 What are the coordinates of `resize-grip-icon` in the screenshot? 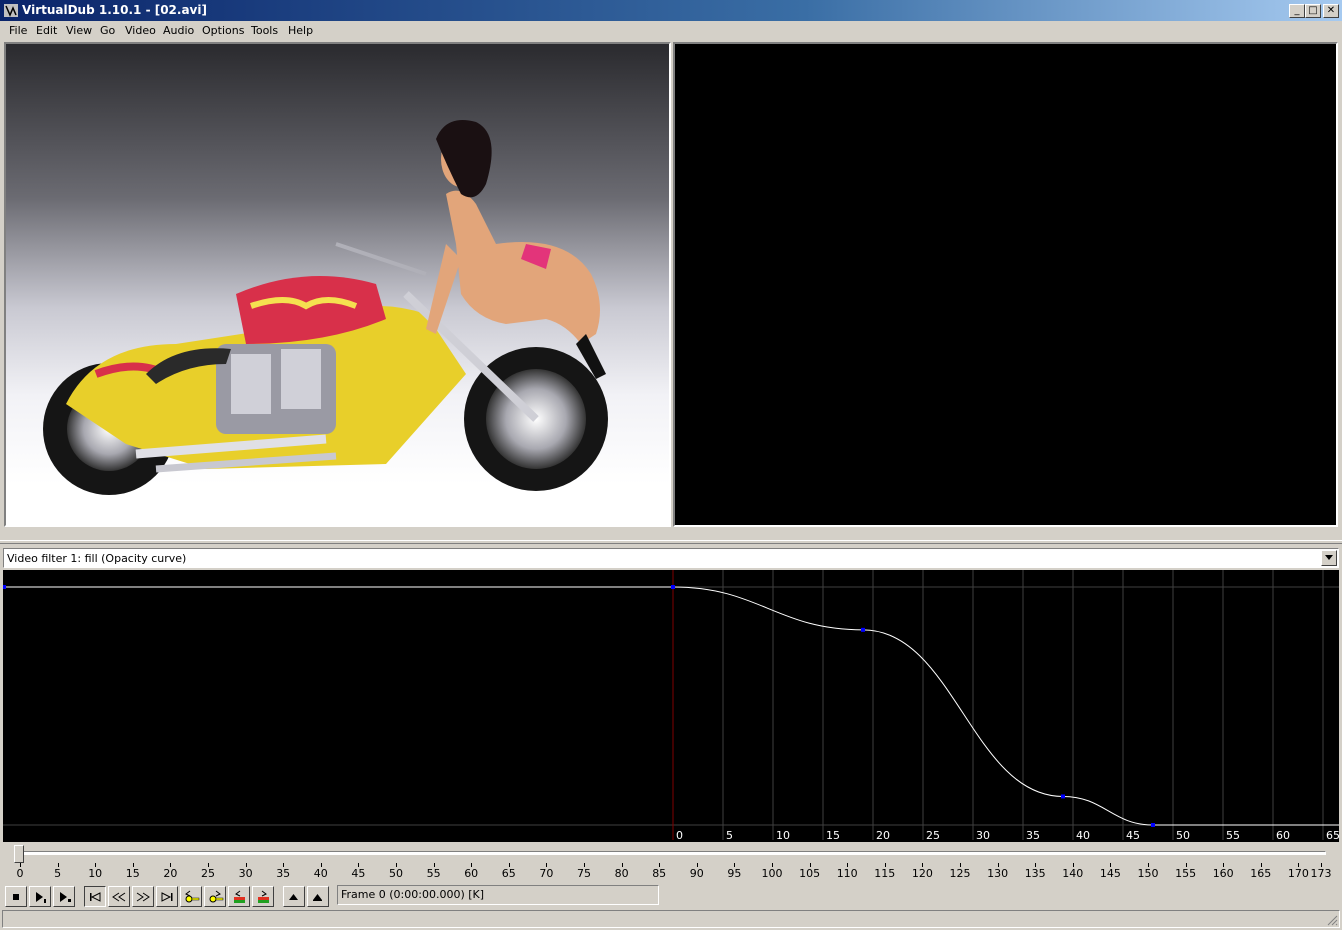 It's located at (1332, 920).